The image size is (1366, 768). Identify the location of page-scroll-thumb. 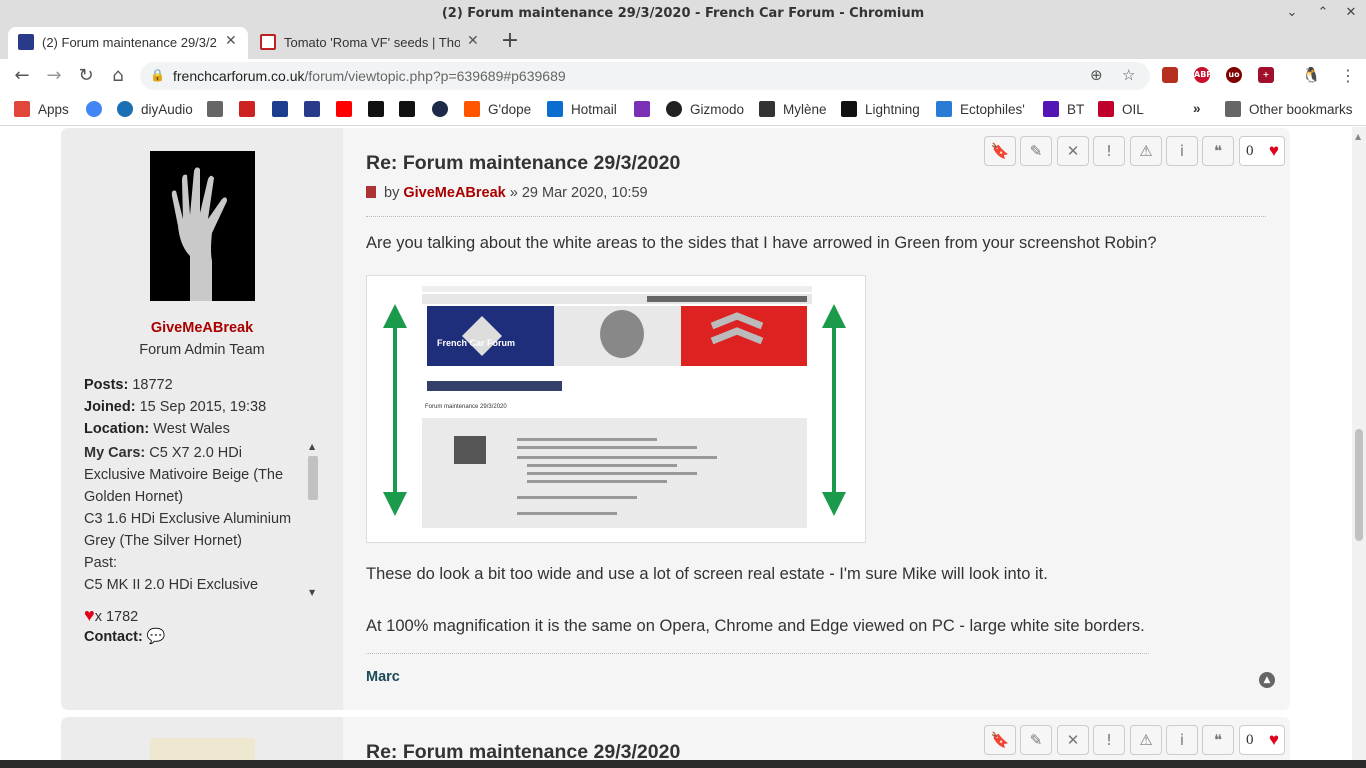
(1359, 485).